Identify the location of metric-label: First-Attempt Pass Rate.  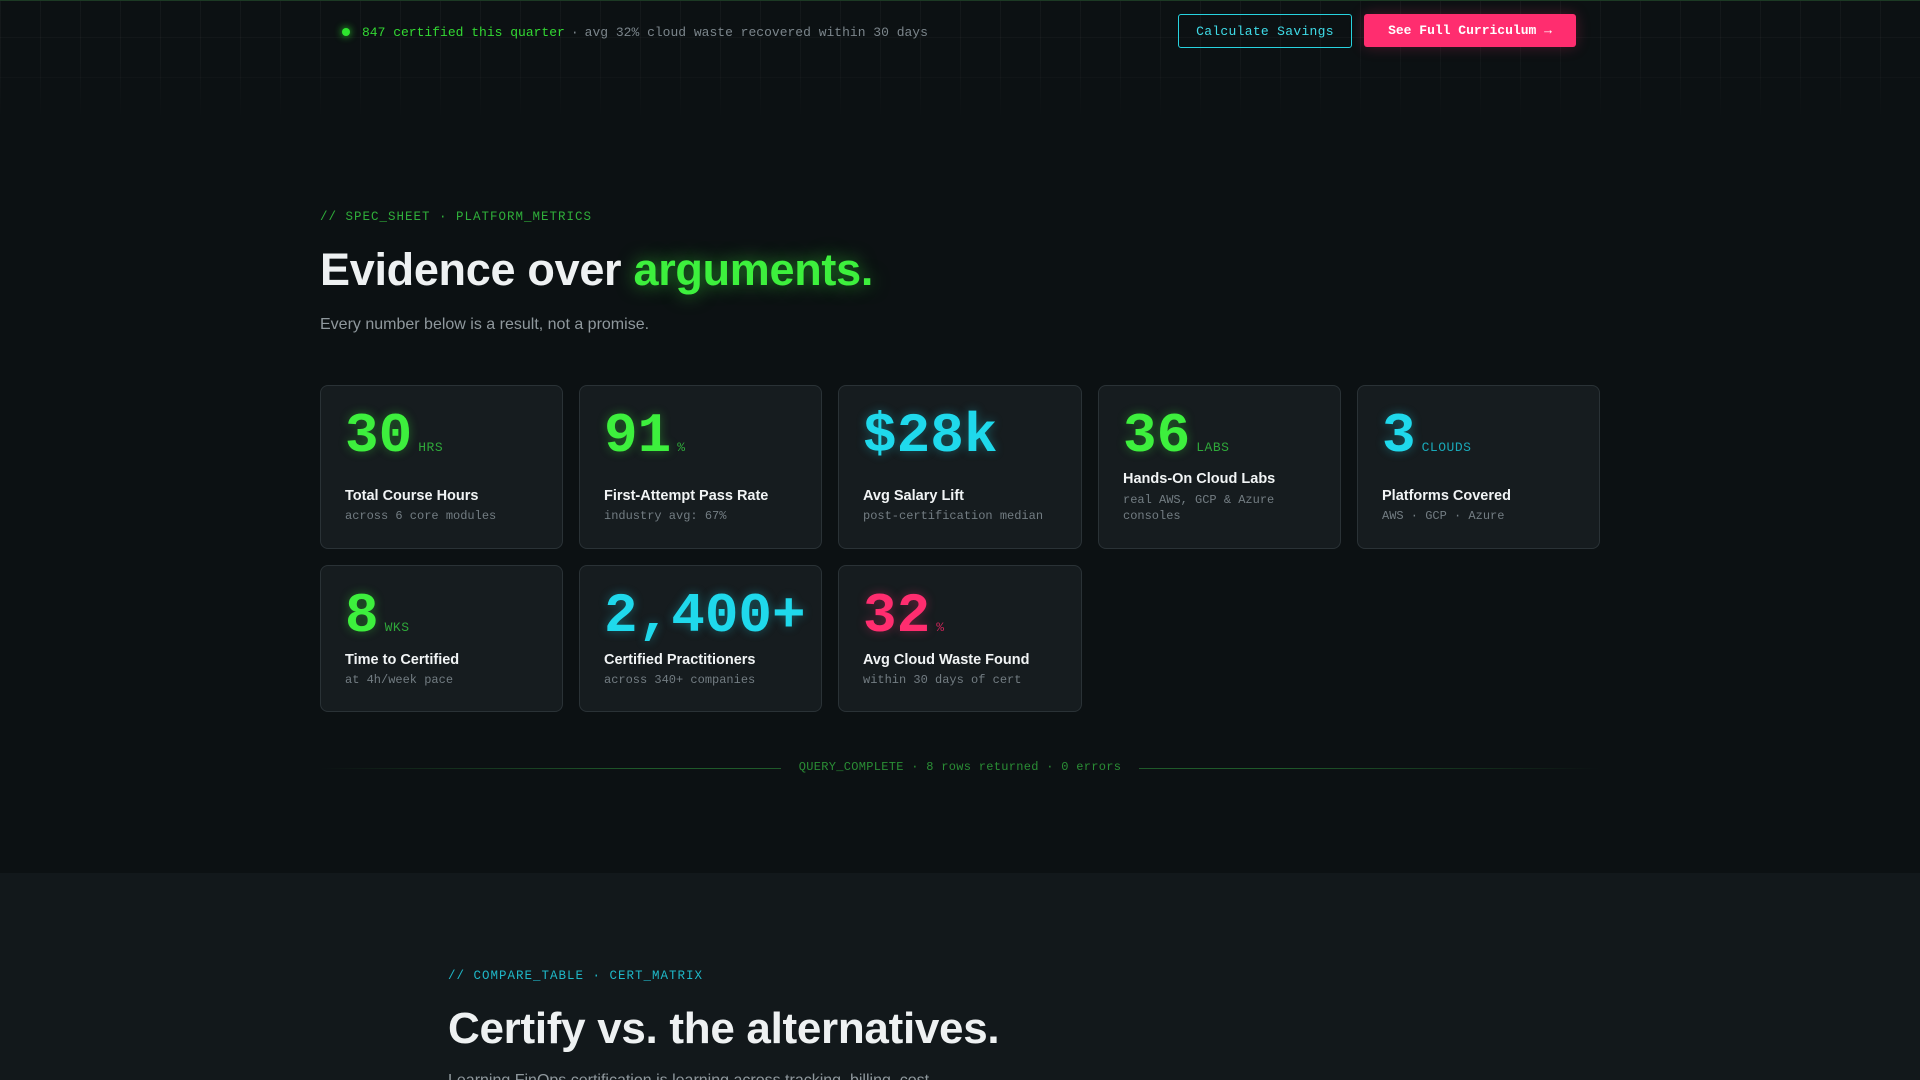
(686, 496).